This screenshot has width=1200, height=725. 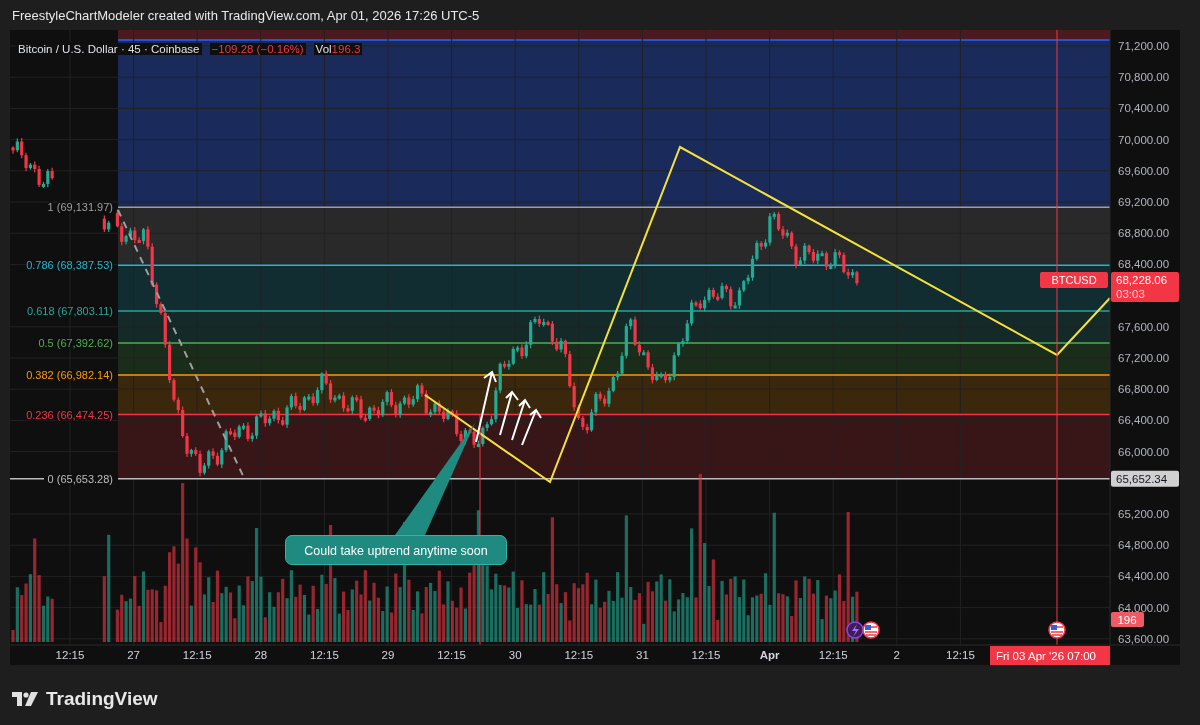 I want to click on fib-level-label: 0.236 (66,474.25), so click(x=69, y=414).